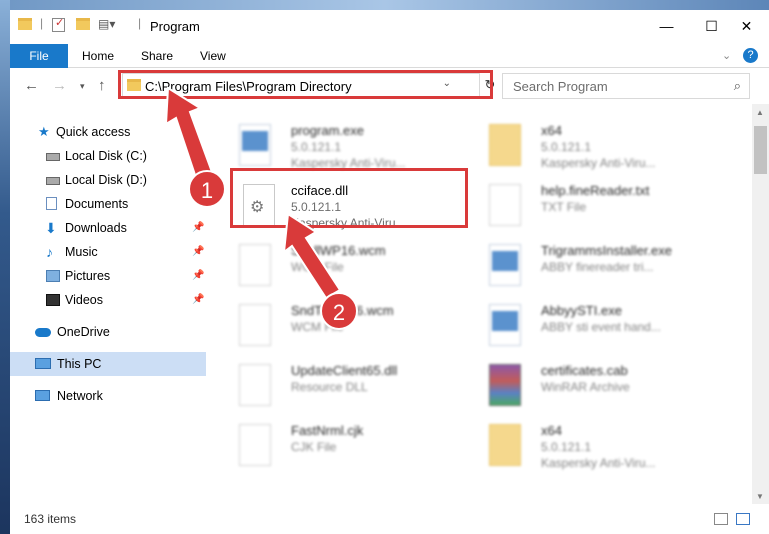 This screenshot has width=769, height=534. I want to click on scroll-down-icon: ▼, so click(760, 496).